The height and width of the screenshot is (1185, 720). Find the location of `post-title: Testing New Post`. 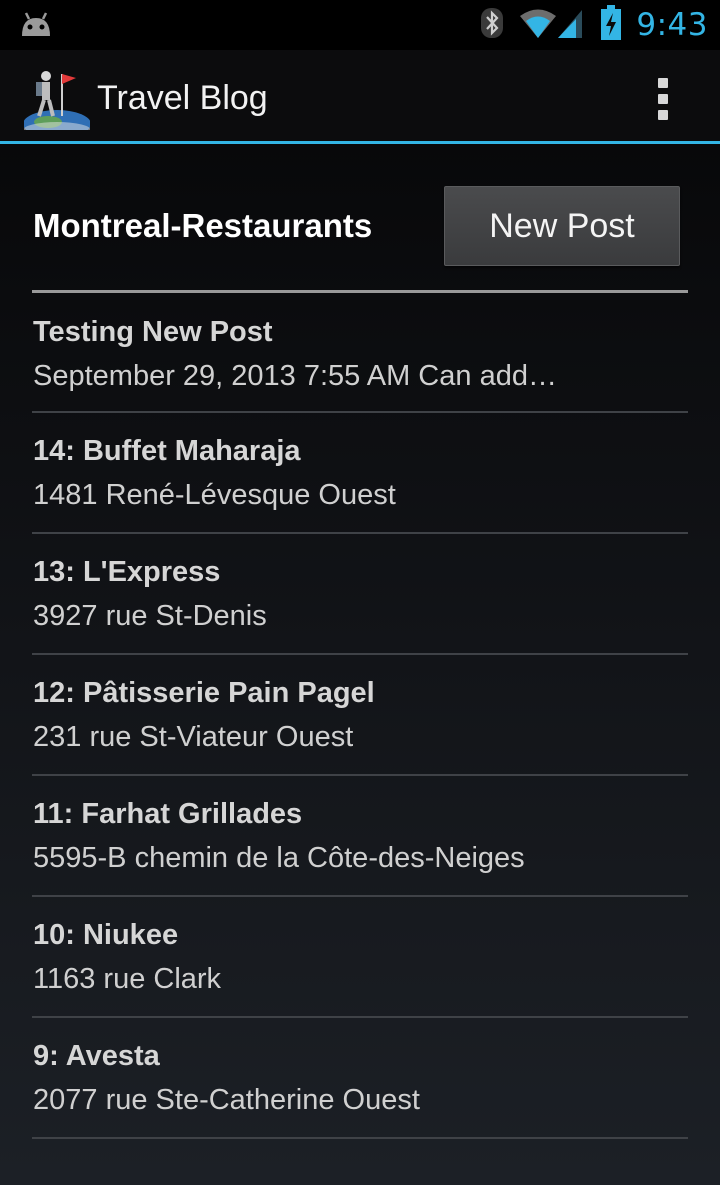

post-title: Testing New Post is located at coordinates (153, 332).